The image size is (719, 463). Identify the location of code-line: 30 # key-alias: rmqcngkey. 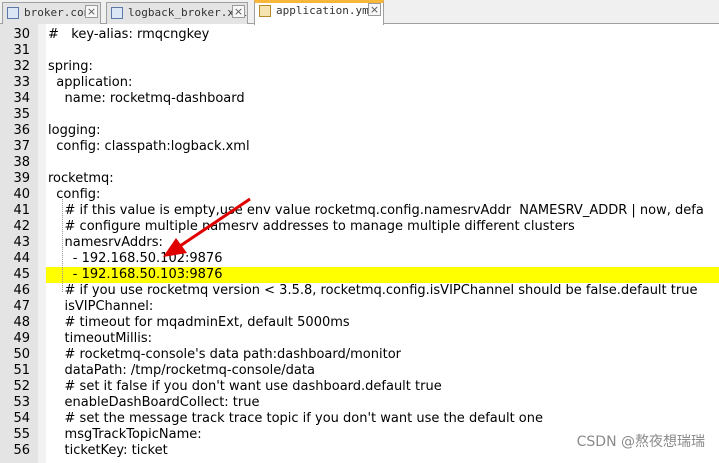
(359, 35).